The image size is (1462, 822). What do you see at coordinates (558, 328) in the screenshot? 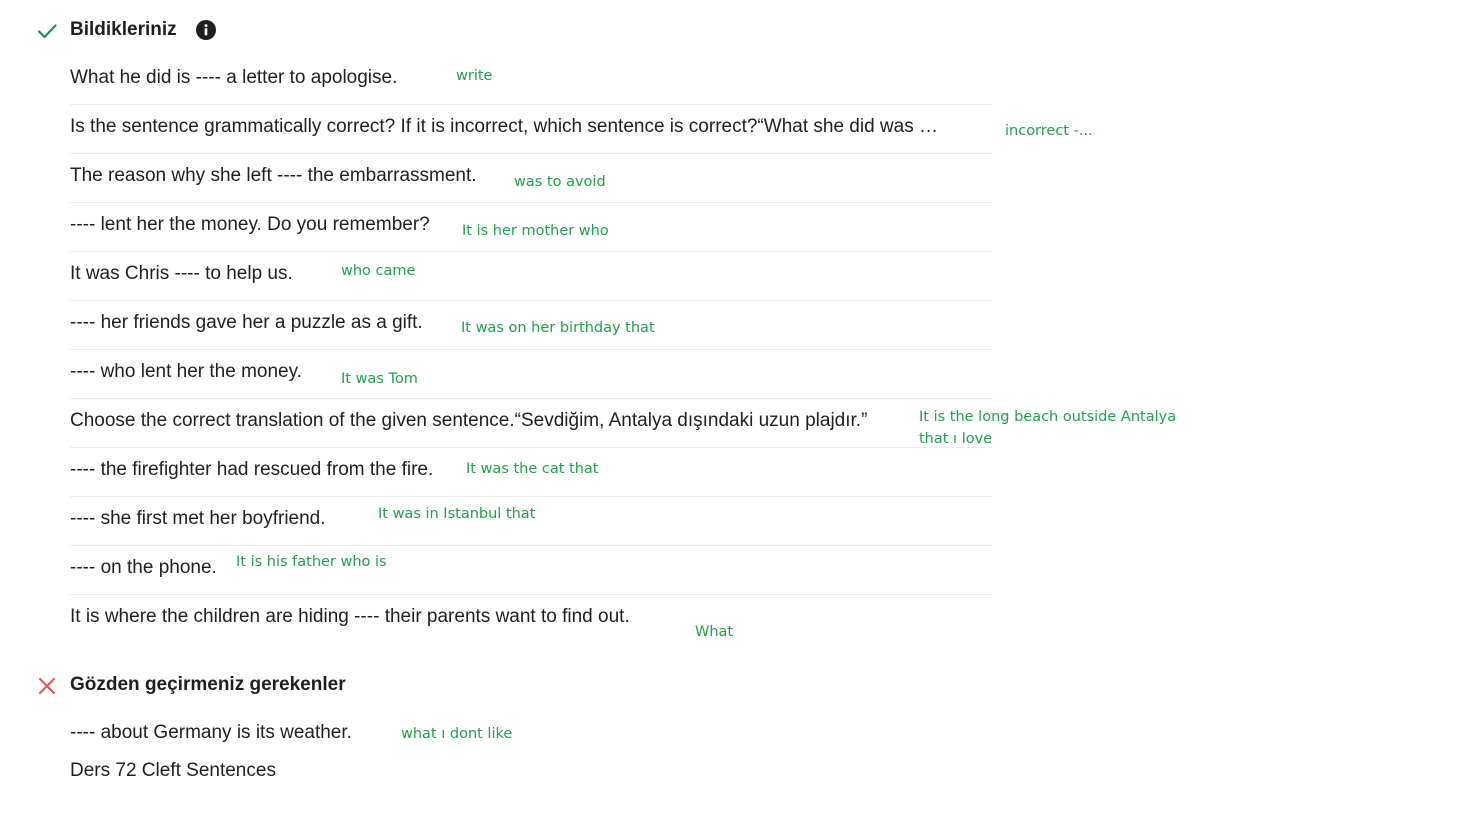
I see `answer-text: It was on her birthday that` at bounding box center [558, 328].